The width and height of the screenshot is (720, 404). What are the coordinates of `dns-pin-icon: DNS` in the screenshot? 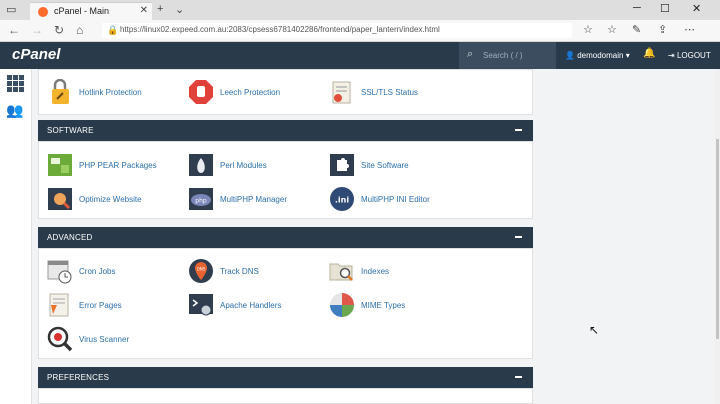 It's located at (201, 271).